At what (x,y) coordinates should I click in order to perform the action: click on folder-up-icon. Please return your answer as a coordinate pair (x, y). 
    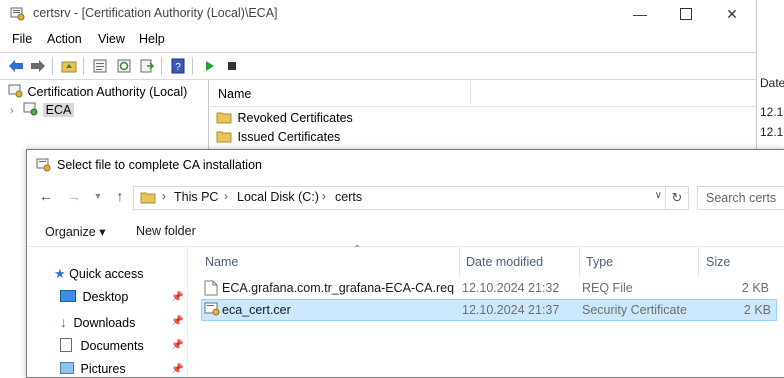
    Looking at the image, I should click on (69, 67).